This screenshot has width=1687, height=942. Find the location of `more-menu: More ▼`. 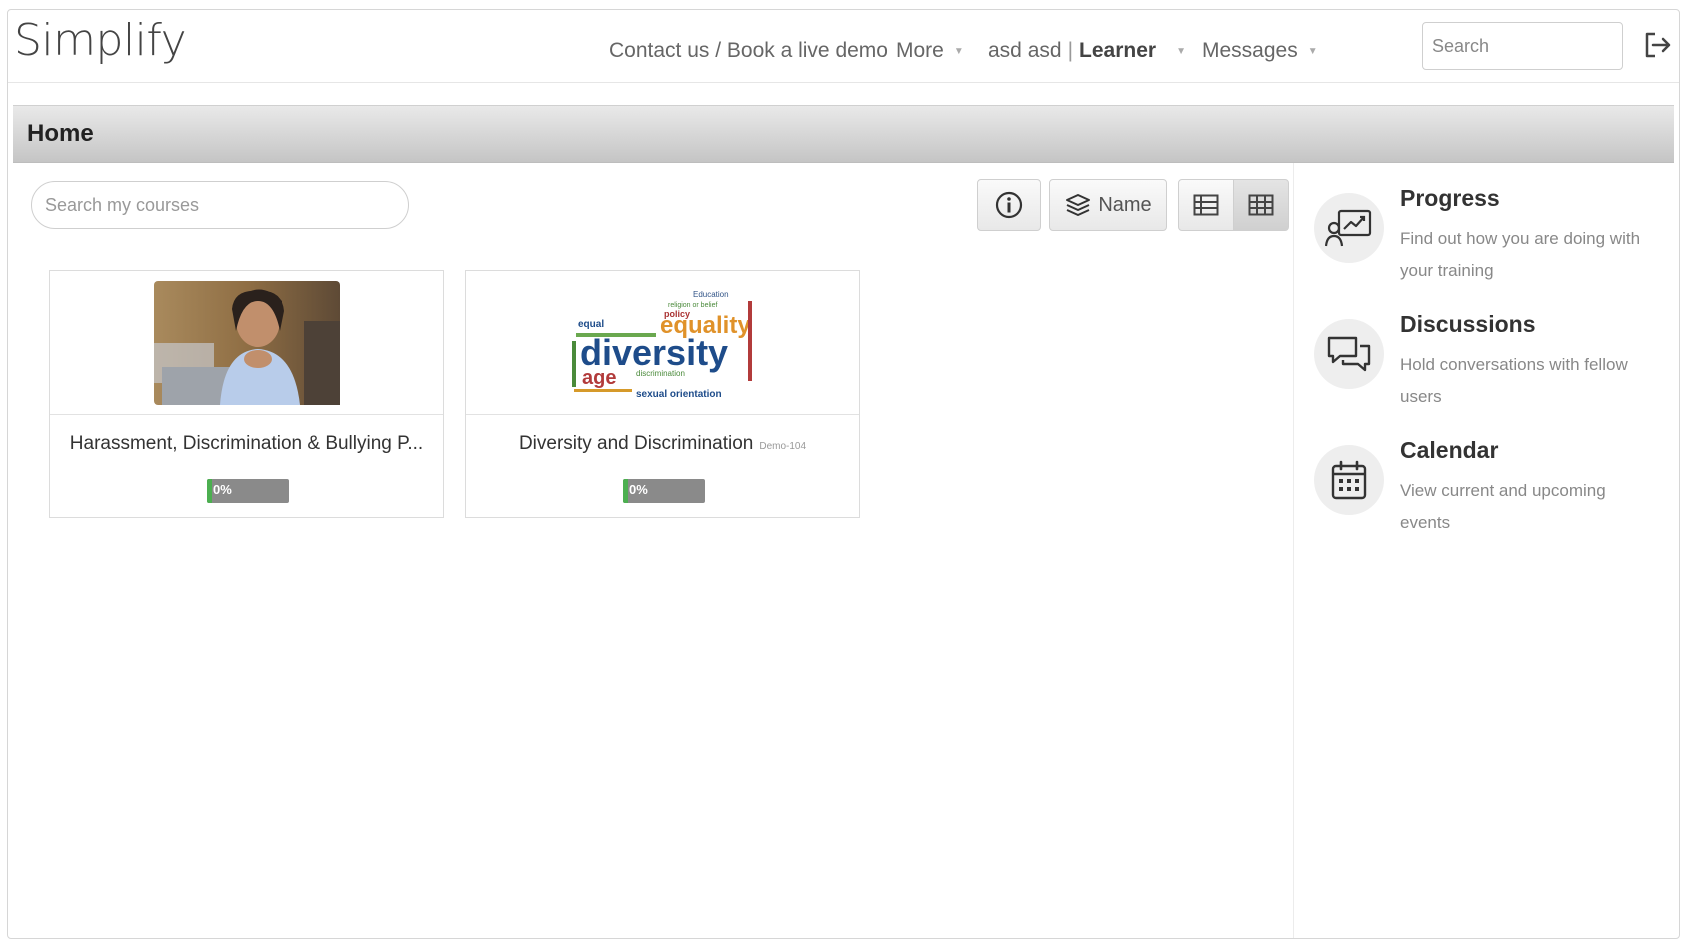

more-menu: More ▼ is located at coordinates (930, 51).